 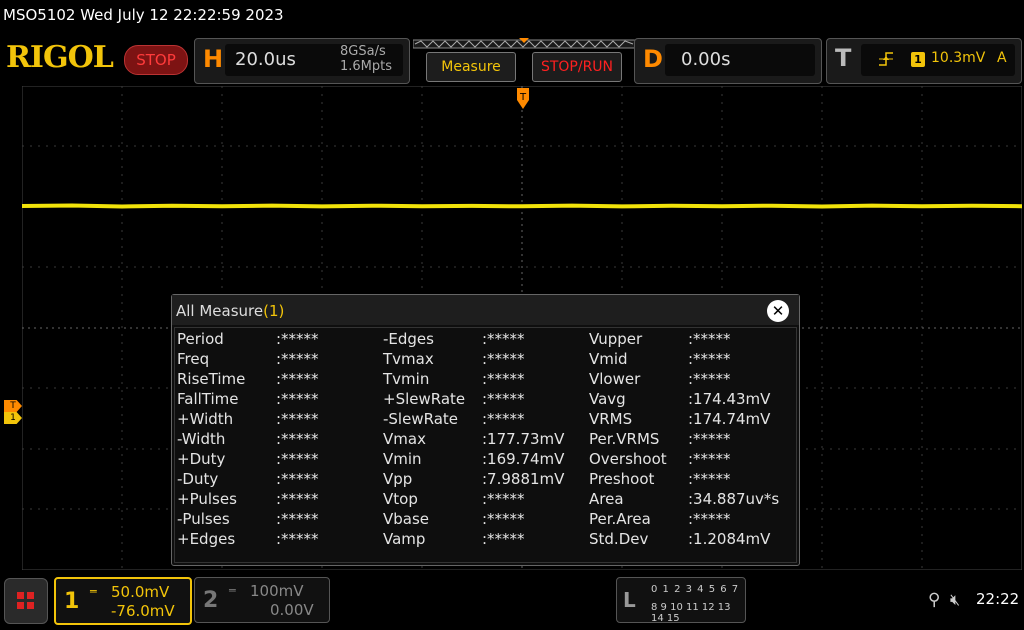 What do you see at coordinates (695, 589) in the screenshot?
I see `logic-channels-low: 0 1 2 3 4 5 6 7` at bounding box center [695, 589].